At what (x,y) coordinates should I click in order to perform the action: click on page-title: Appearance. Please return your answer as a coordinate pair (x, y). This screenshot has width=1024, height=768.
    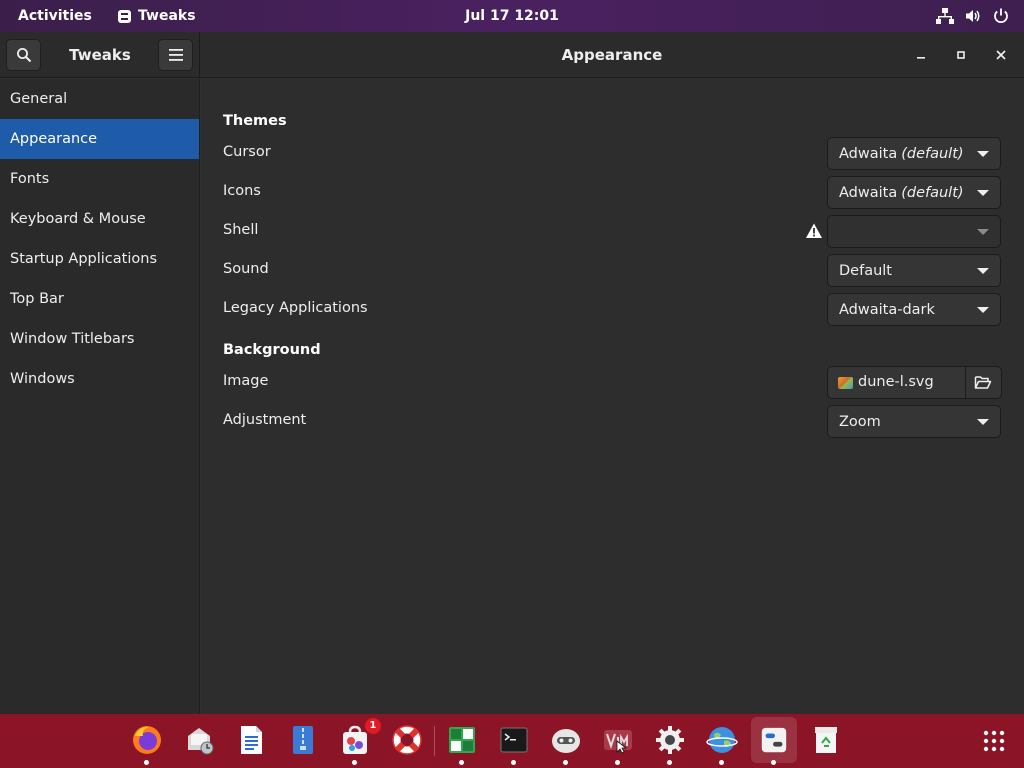
    Looking at the image, I should click on (612, 55).